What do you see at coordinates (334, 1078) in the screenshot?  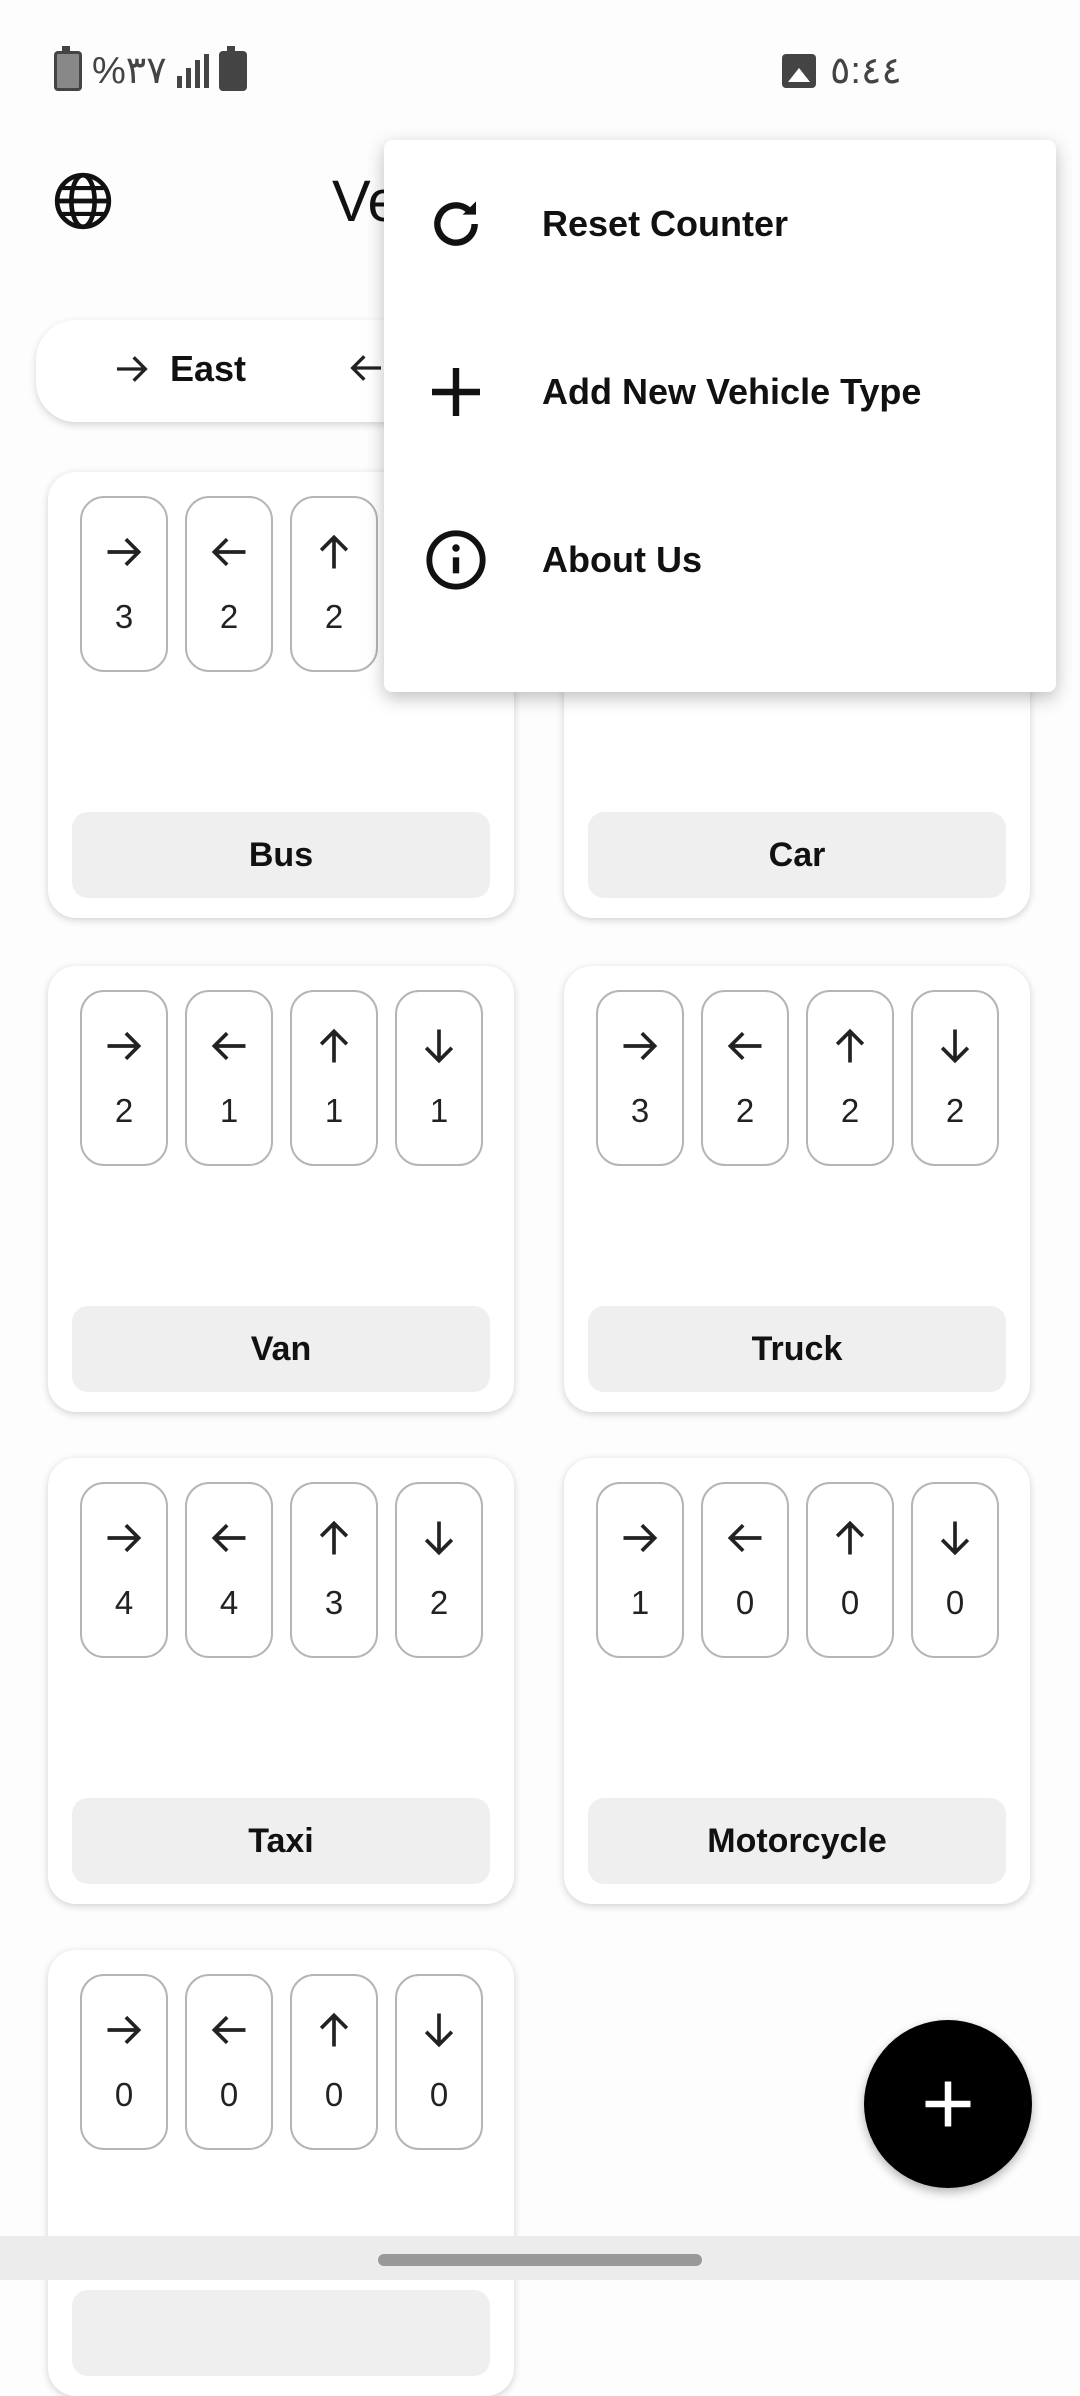 I see `counter-up-button: 1` at bounding box center [334, 1078].